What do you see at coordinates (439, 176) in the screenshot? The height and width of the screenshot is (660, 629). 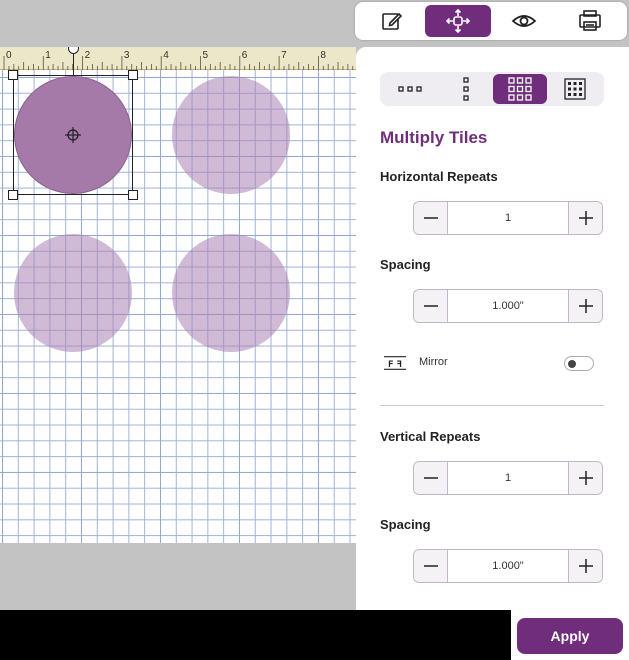 I see `horizontal-repeats-label: Horizontal Repeats` at bounding box center [439, 176].